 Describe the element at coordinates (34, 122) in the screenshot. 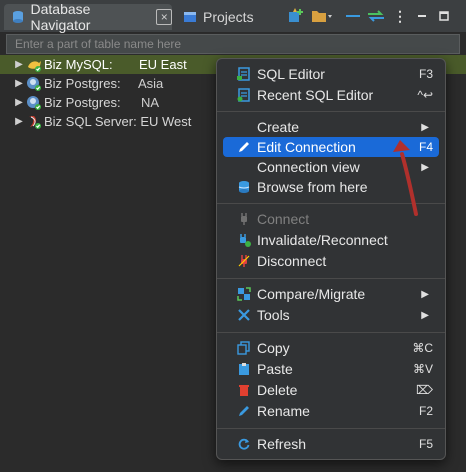

I see `sql-server-icon` at that location.